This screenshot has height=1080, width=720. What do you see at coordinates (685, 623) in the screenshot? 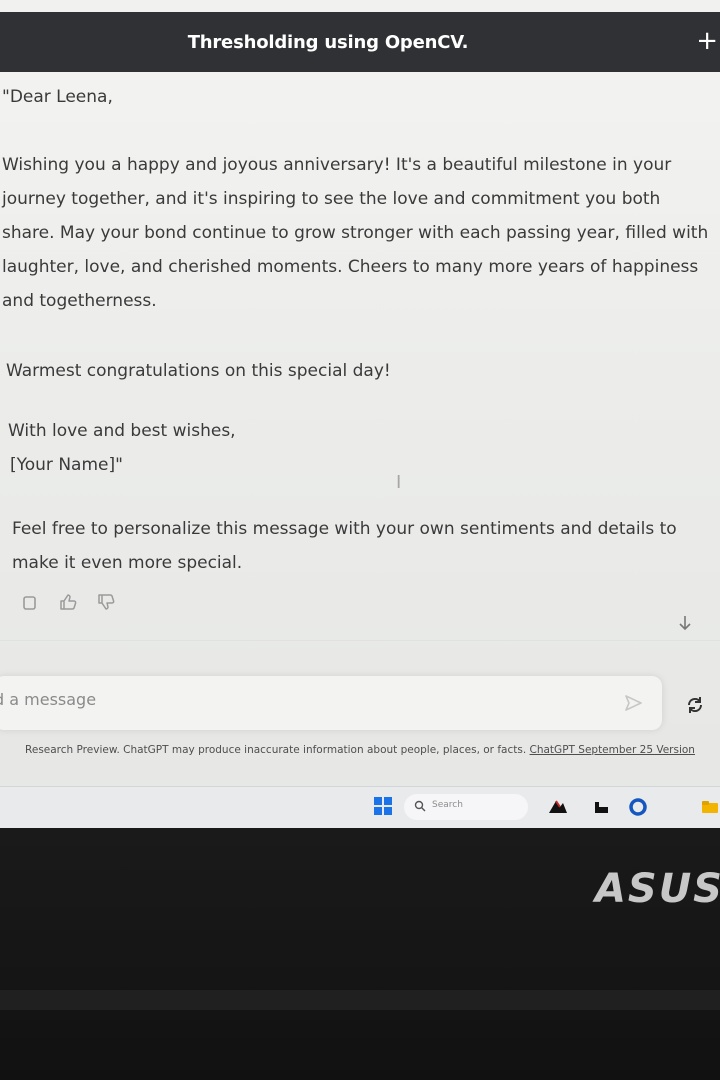
I see `arrow-down-icon` at bounding box center [685, 623].